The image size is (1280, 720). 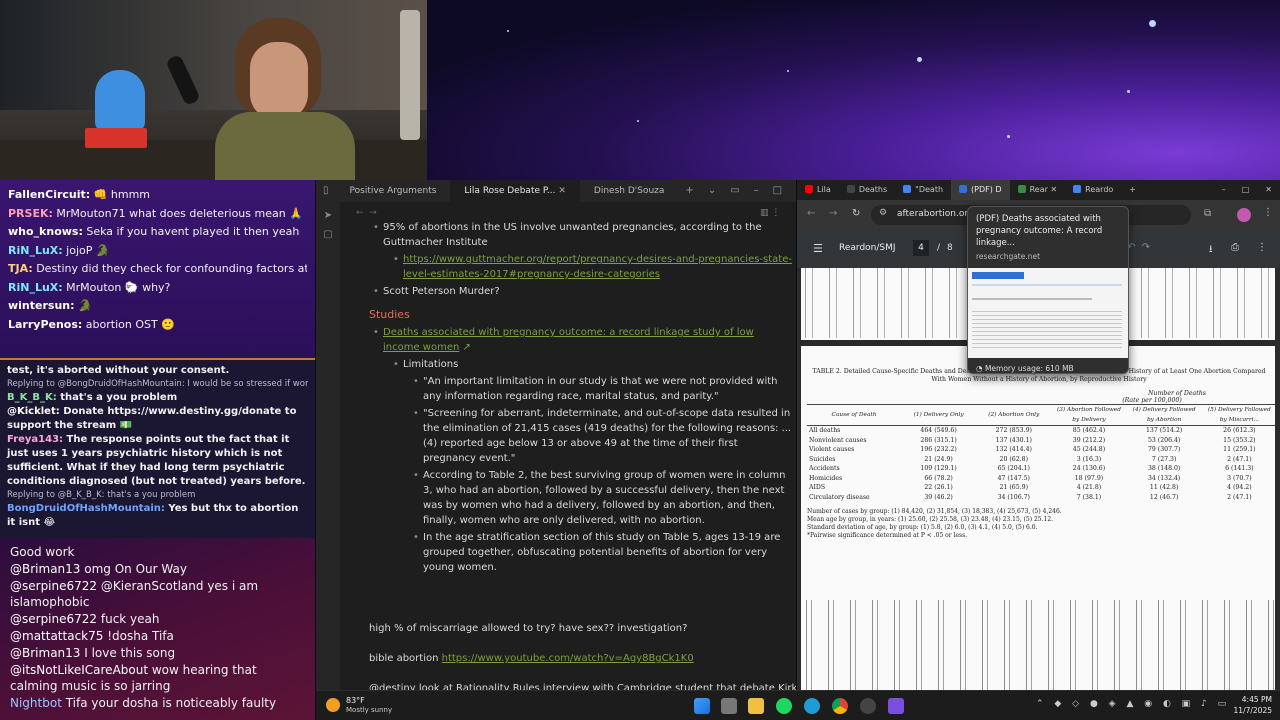 I want to click on chrome-tab: Lila, so click(x=818, y=190).